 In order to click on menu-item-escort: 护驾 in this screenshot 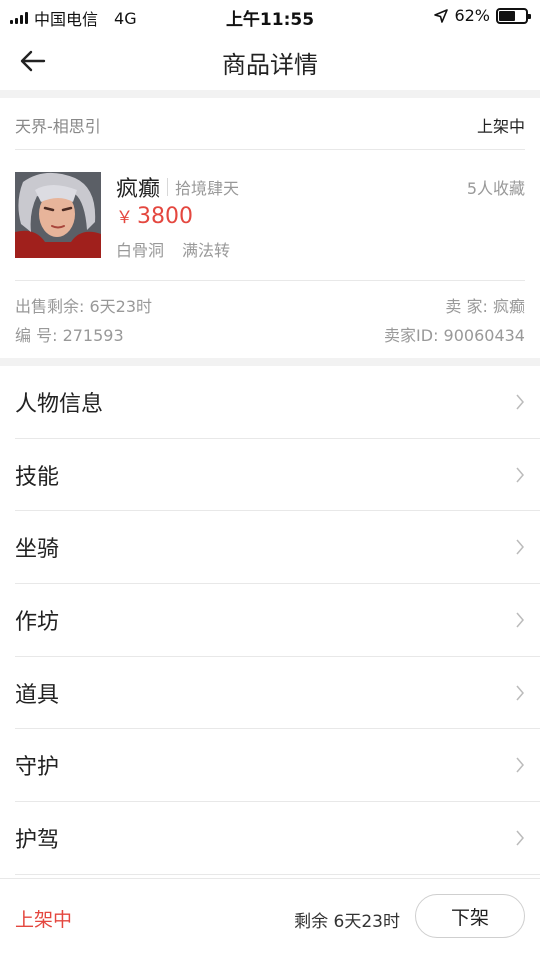, I will do `click(277, 838)`.